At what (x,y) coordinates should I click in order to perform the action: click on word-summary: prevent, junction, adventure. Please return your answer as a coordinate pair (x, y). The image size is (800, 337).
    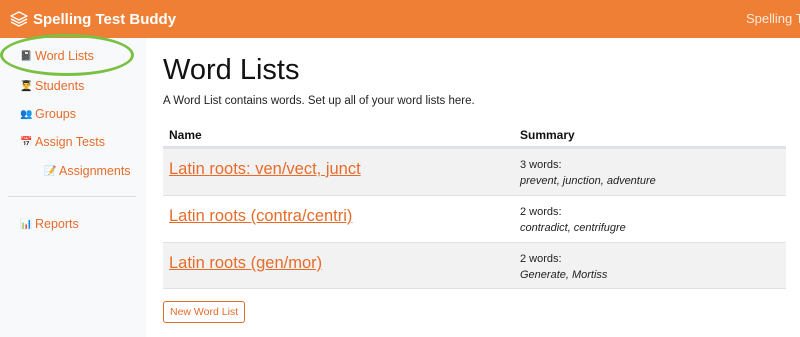
    Looking at the image, I should click on (588, 181).